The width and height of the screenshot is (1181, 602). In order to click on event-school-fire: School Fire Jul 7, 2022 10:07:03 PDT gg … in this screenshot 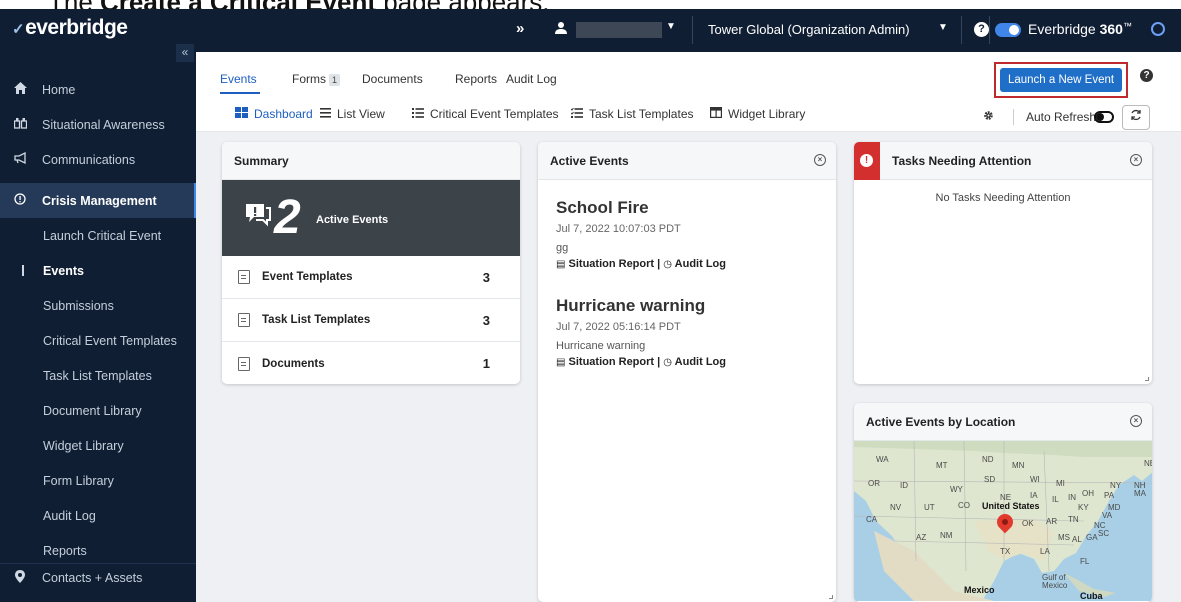, I will do `click(641, 234)`.